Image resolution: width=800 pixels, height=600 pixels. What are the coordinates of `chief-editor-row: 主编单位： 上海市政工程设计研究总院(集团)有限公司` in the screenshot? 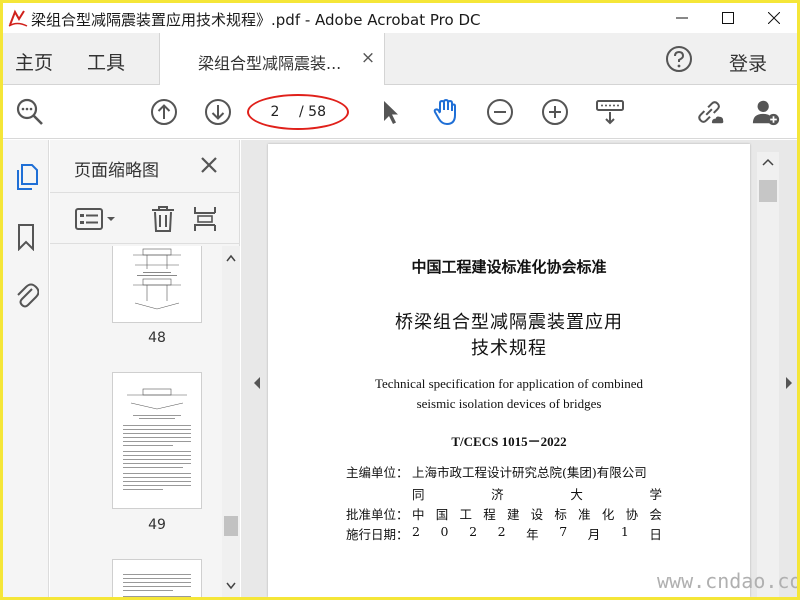 It's located at (496, 471).